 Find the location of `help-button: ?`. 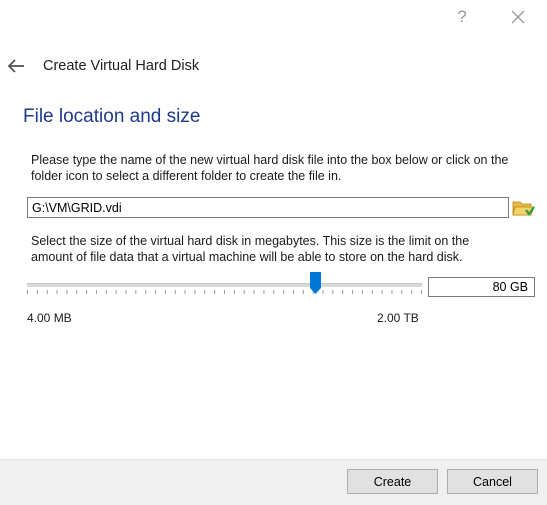

help-button: ? is located at coordinates (462, 17).